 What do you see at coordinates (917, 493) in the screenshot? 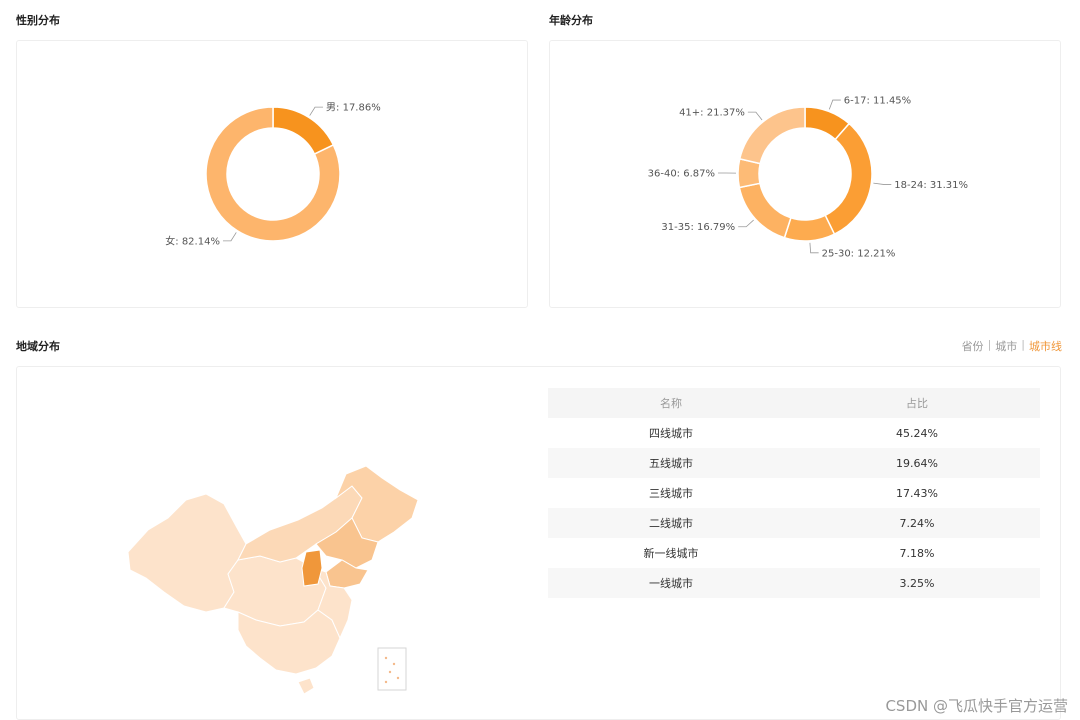
I see `row-share: 17.43%` at bounding box center [917, 493].